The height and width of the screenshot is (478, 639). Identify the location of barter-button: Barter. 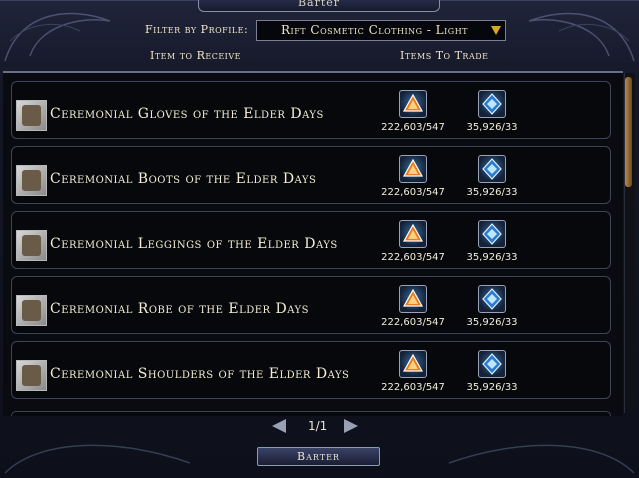
(318, 456).